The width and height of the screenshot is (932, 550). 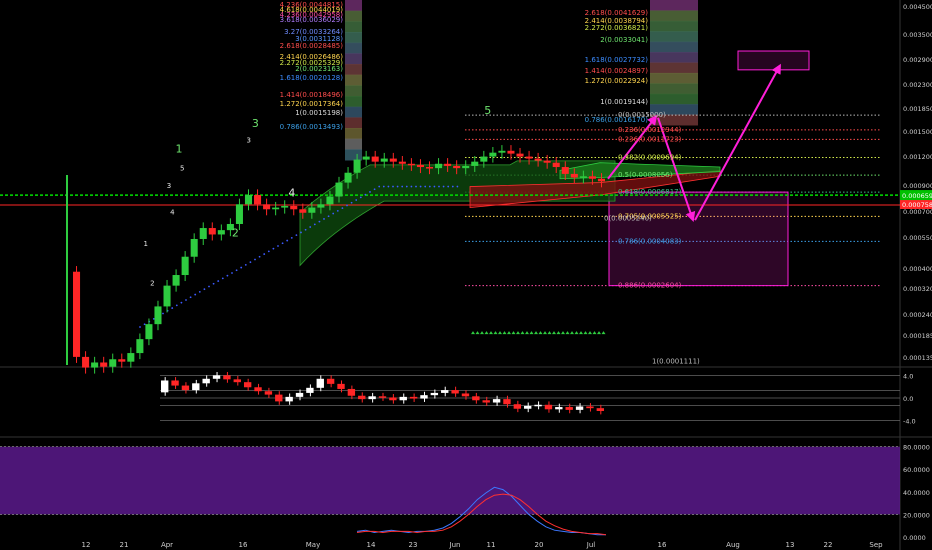 I want to click on x-tick-label: 21, so click(x=124, y=545).